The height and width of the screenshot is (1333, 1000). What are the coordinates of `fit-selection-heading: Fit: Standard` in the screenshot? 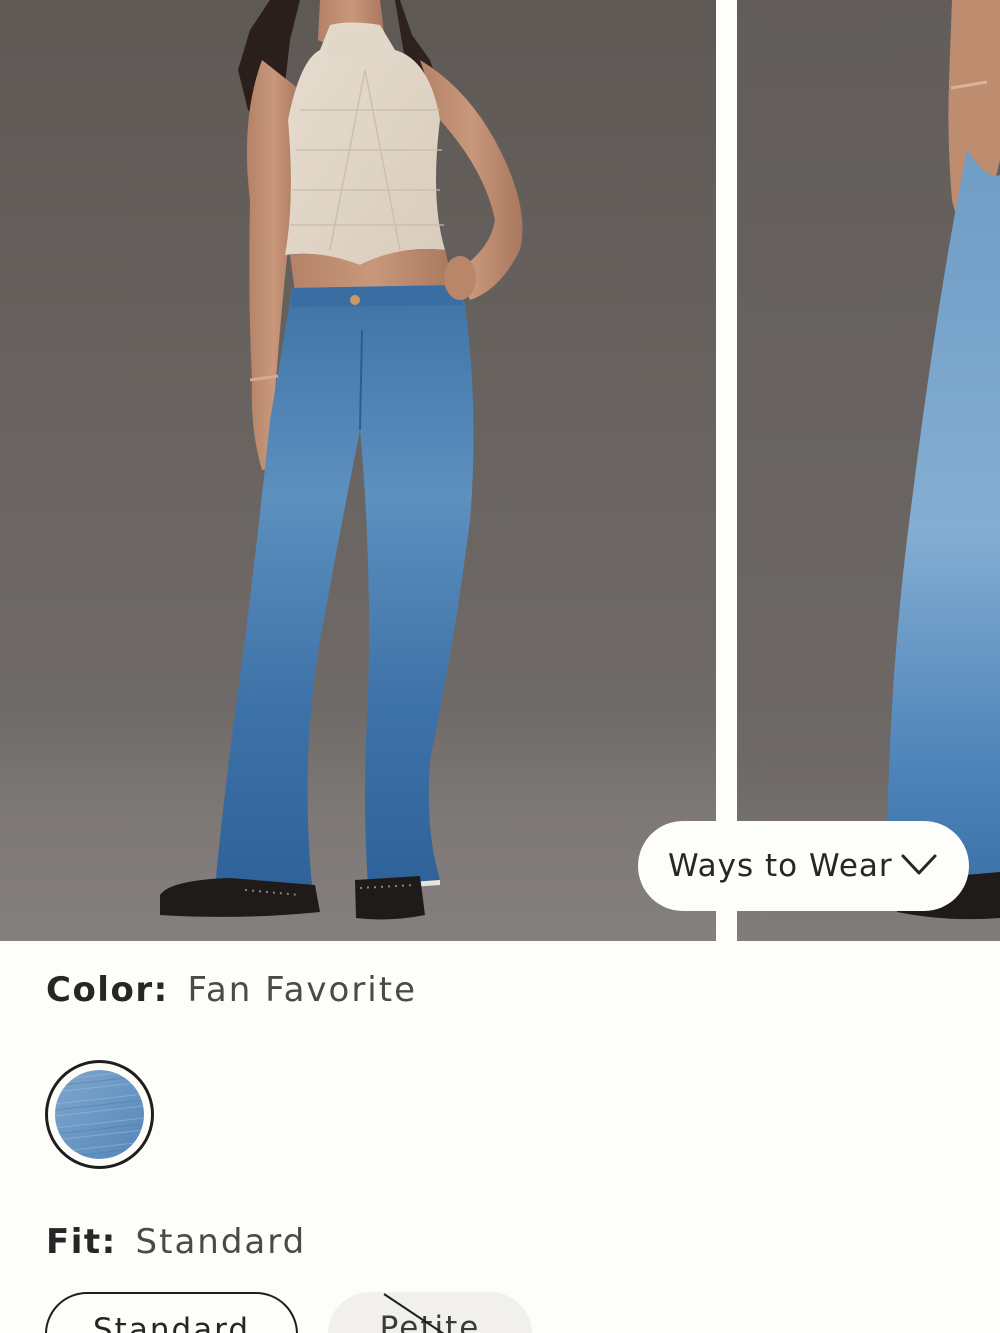 It's located at (176, 1242).